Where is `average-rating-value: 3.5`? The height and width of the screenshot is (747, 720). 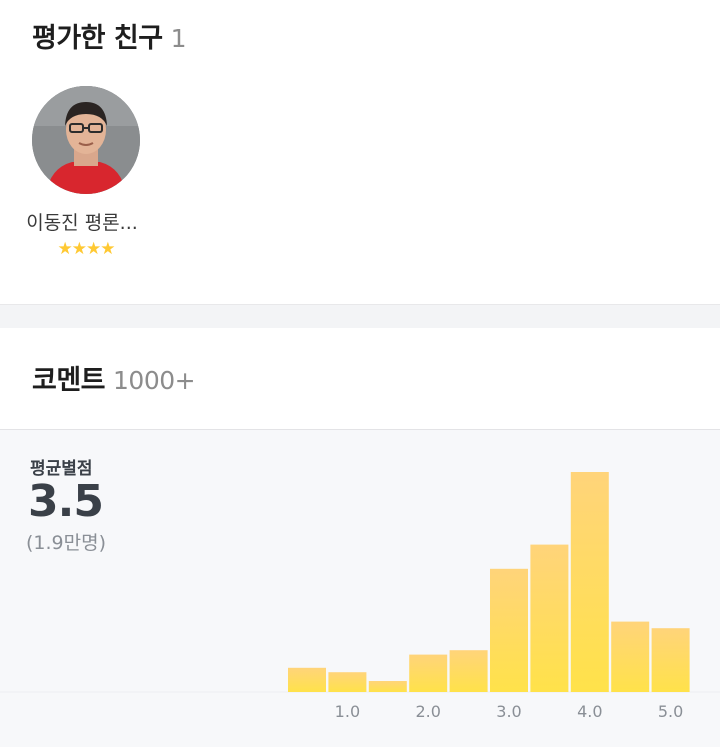 average-rating-value: 3.5 is located at coordinates (66, 501).